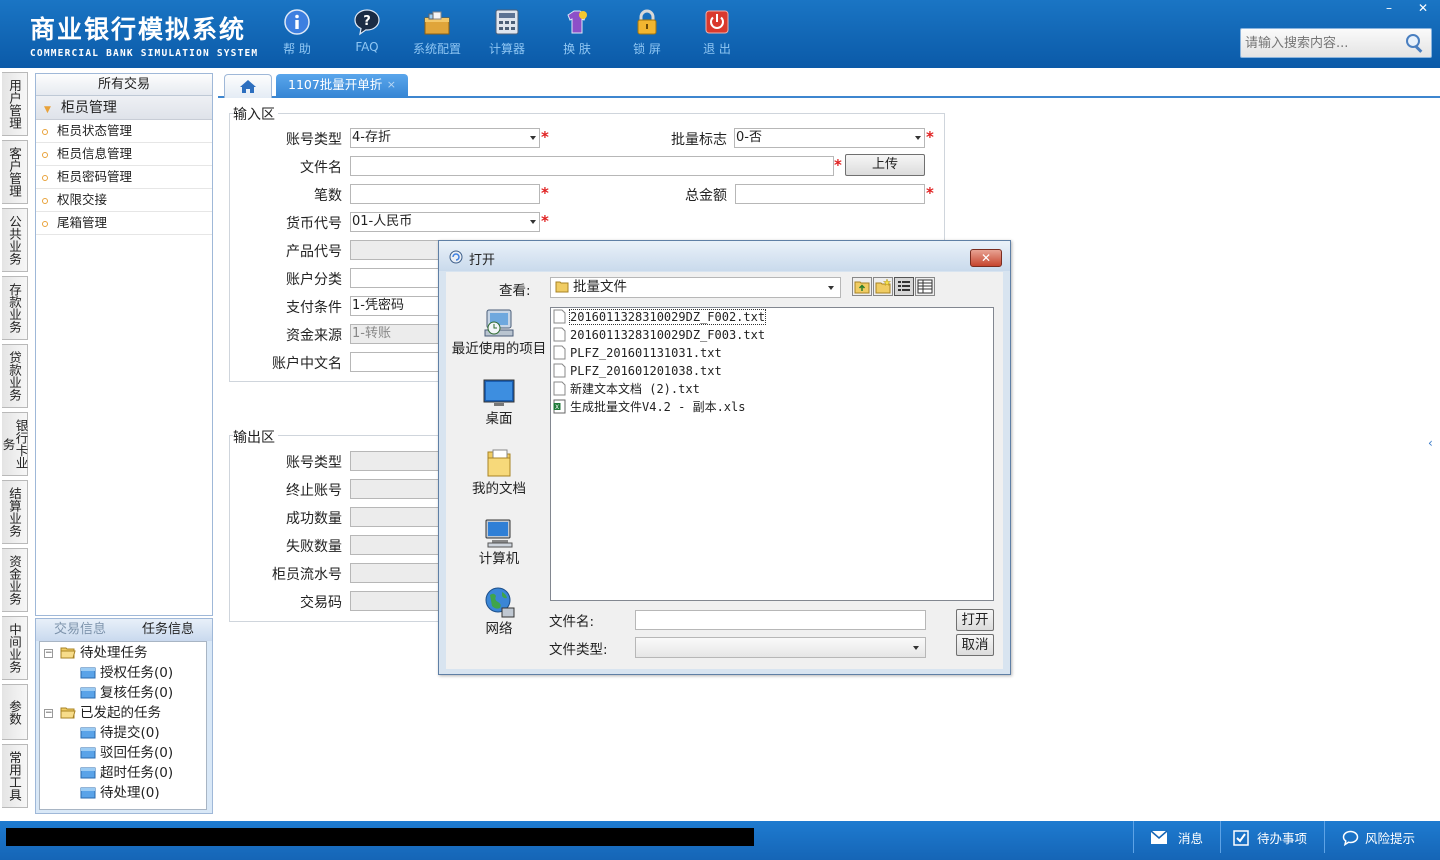  I want to click on account-type-label: 账号类型, so click(314, 140).